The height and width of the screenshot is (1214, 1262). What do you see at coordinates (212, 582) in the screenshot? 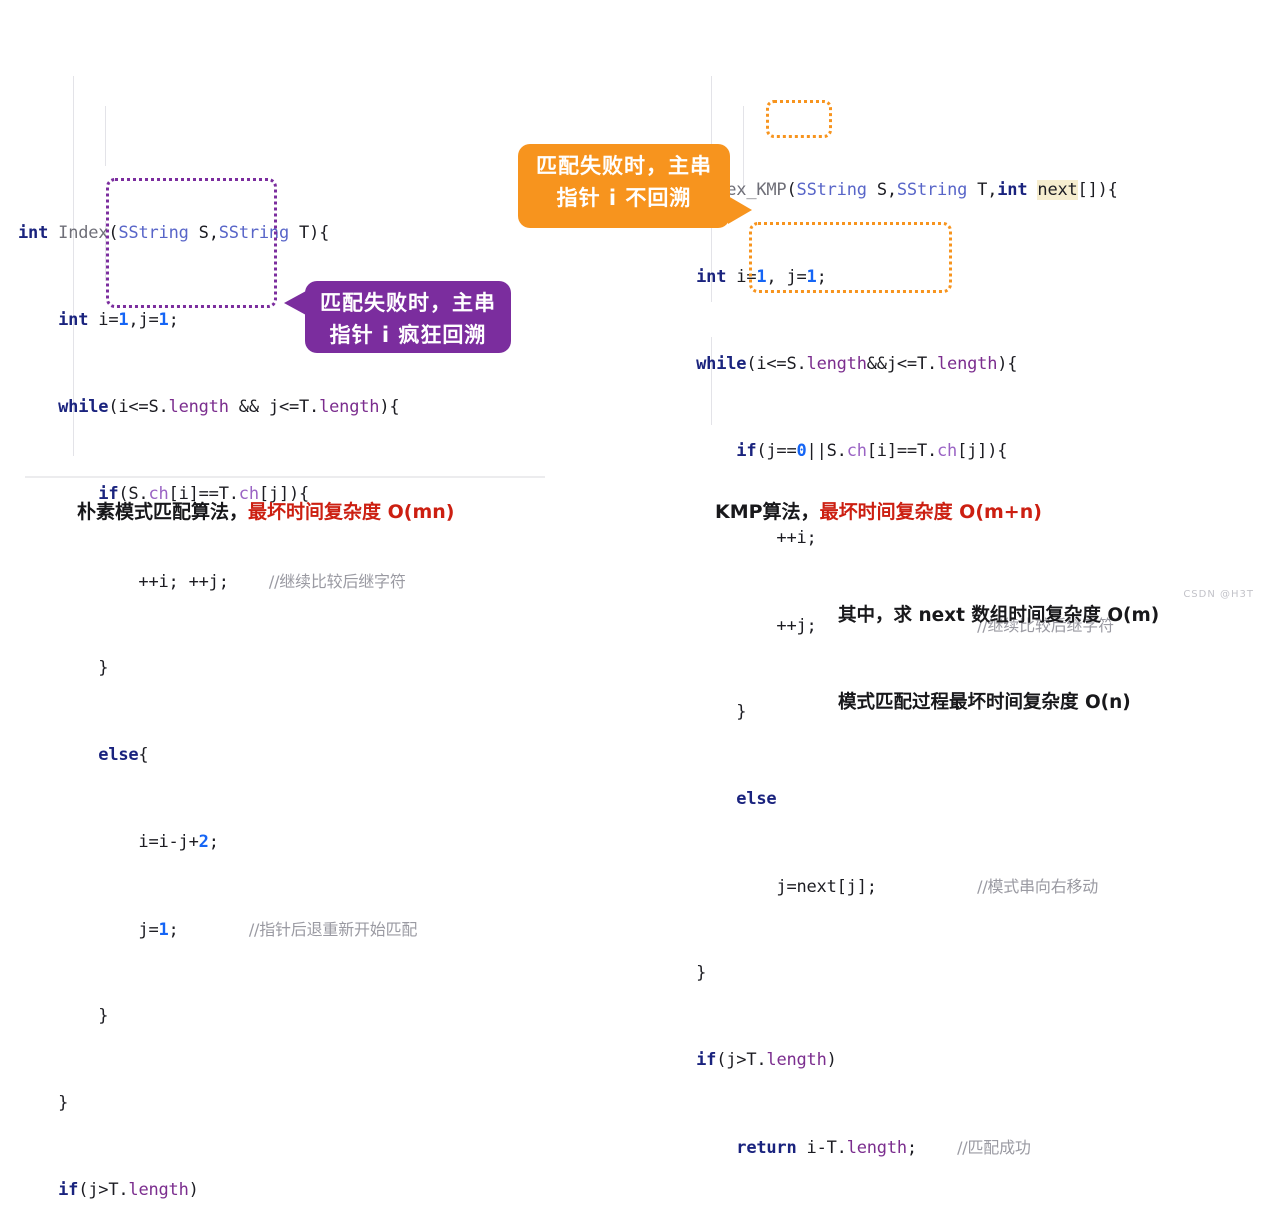
I see `code-line: ++i; ++j; //继续比较后继字符` at bounding box center [212, 582].